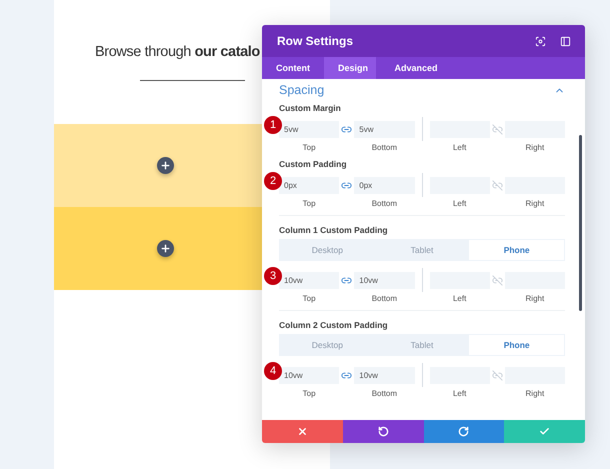  I want to click on focus-icon, so click(540, 41).